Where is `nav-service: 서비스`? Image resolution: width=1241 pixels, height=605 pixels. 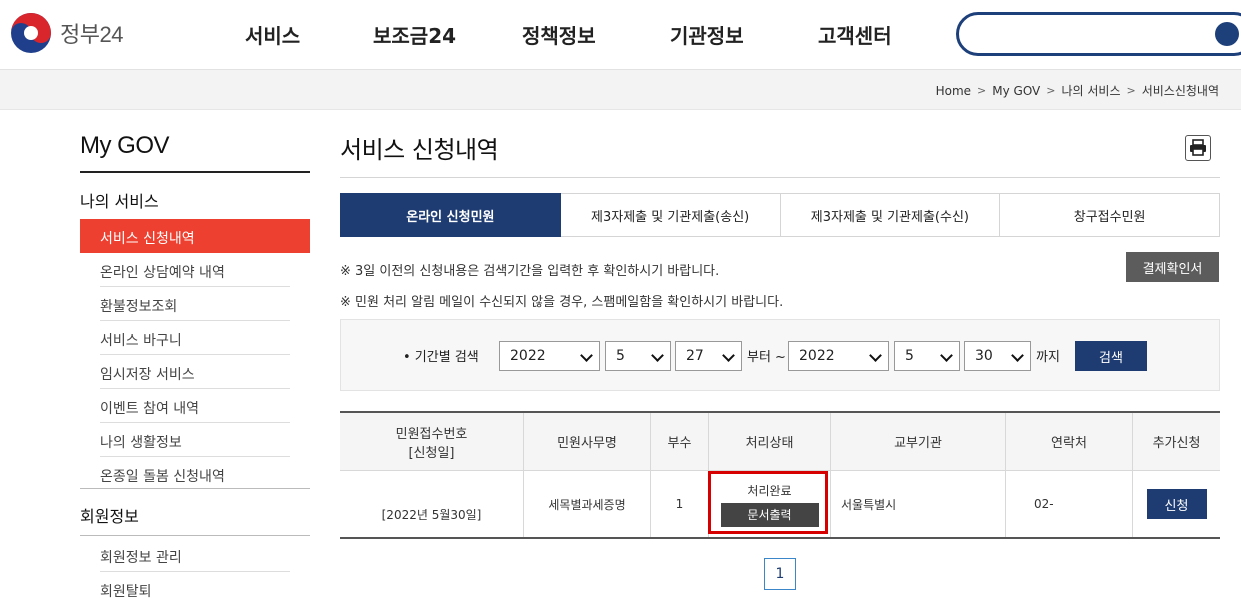
nav-service: 서비스 is located at coordinates (272, 34).